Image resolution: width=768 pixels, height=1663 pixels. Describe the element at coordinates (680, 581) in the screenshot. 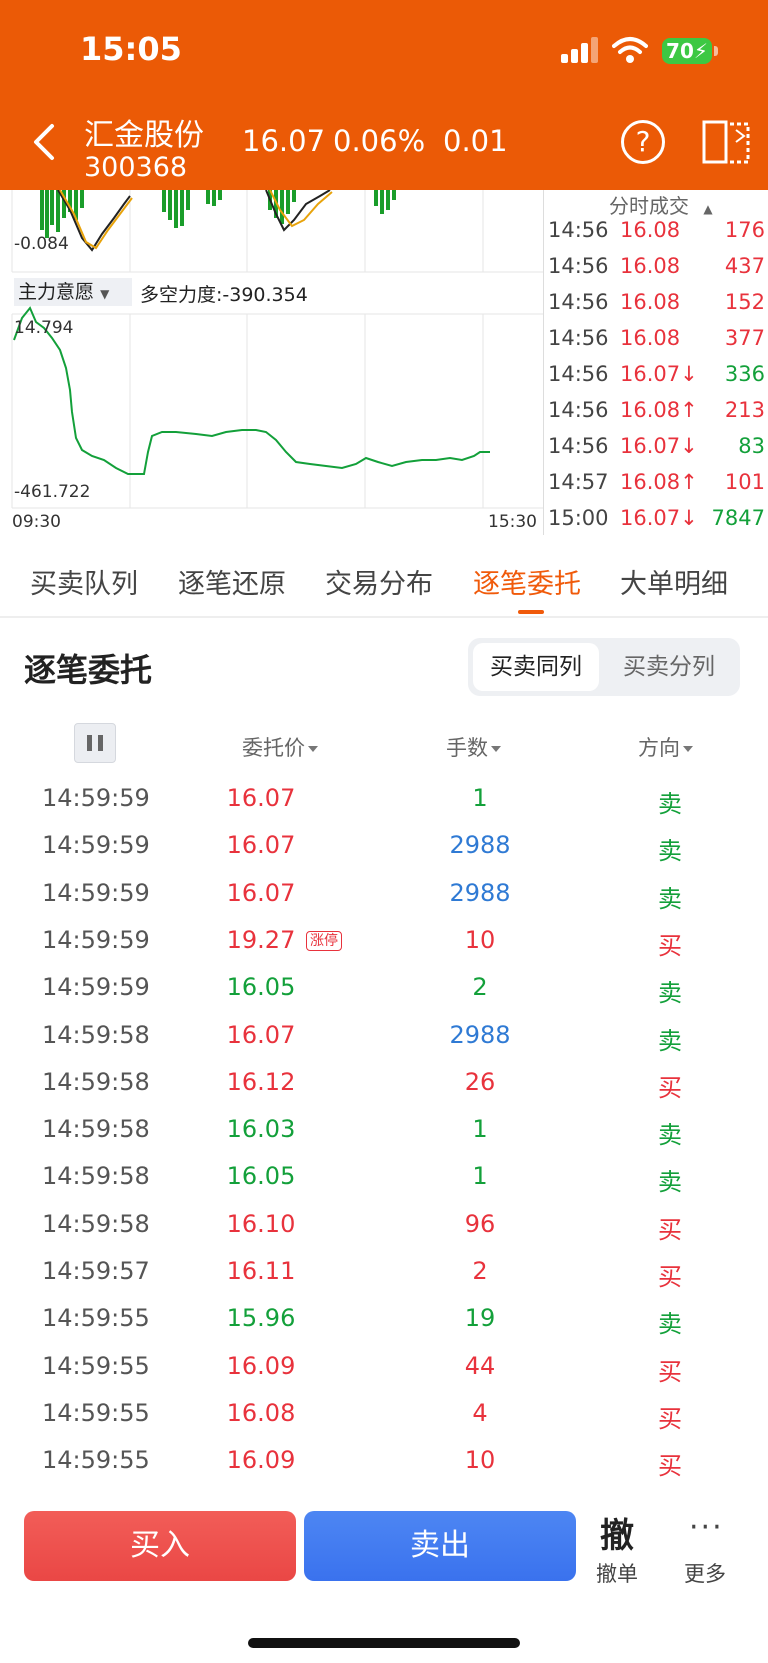

I see `tab-big-orders: 大单明细` at that location.